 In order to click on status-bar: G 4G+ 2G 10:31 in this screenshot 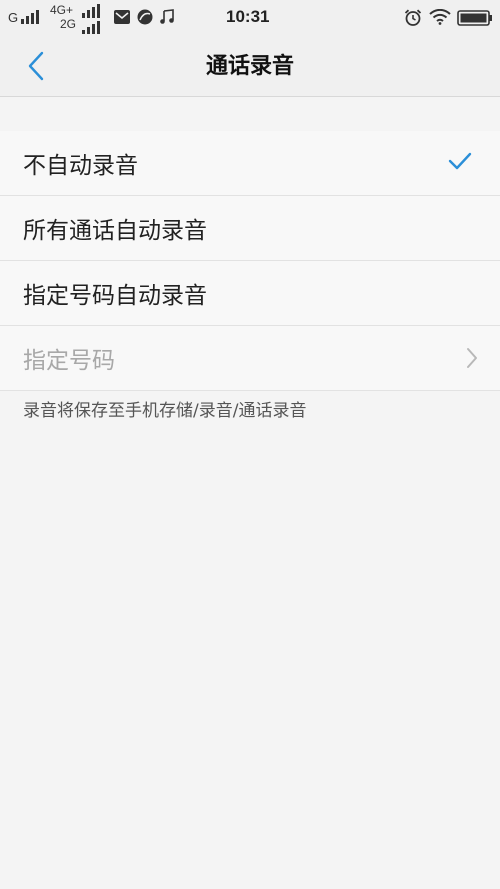, I will do `click(250, 18)`.